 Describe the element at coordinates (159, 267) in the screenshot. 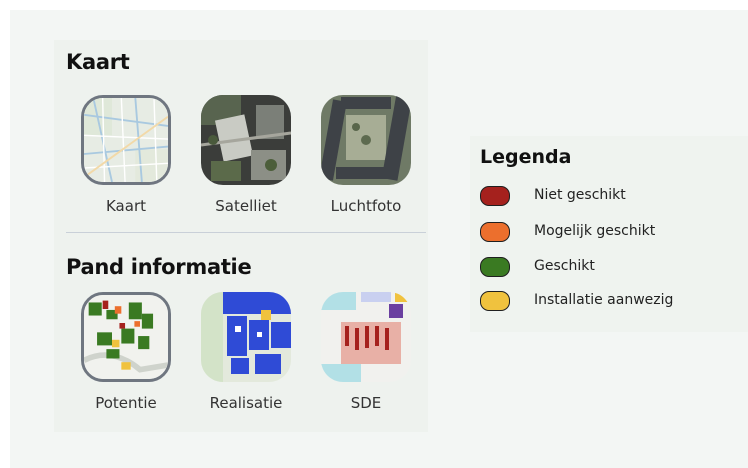

I see `pand-informatie-section-title: Pand informatie` at that location.